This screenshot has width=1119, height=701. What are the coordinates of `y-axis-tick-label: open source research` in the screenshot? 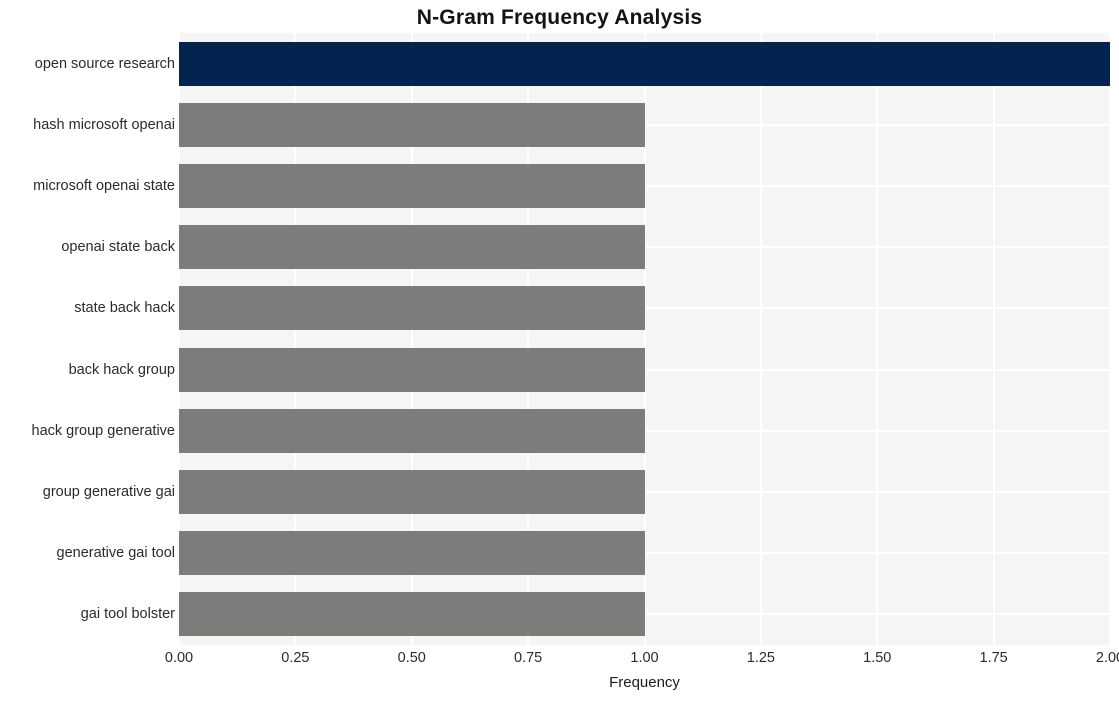 It's located at (104, 63).